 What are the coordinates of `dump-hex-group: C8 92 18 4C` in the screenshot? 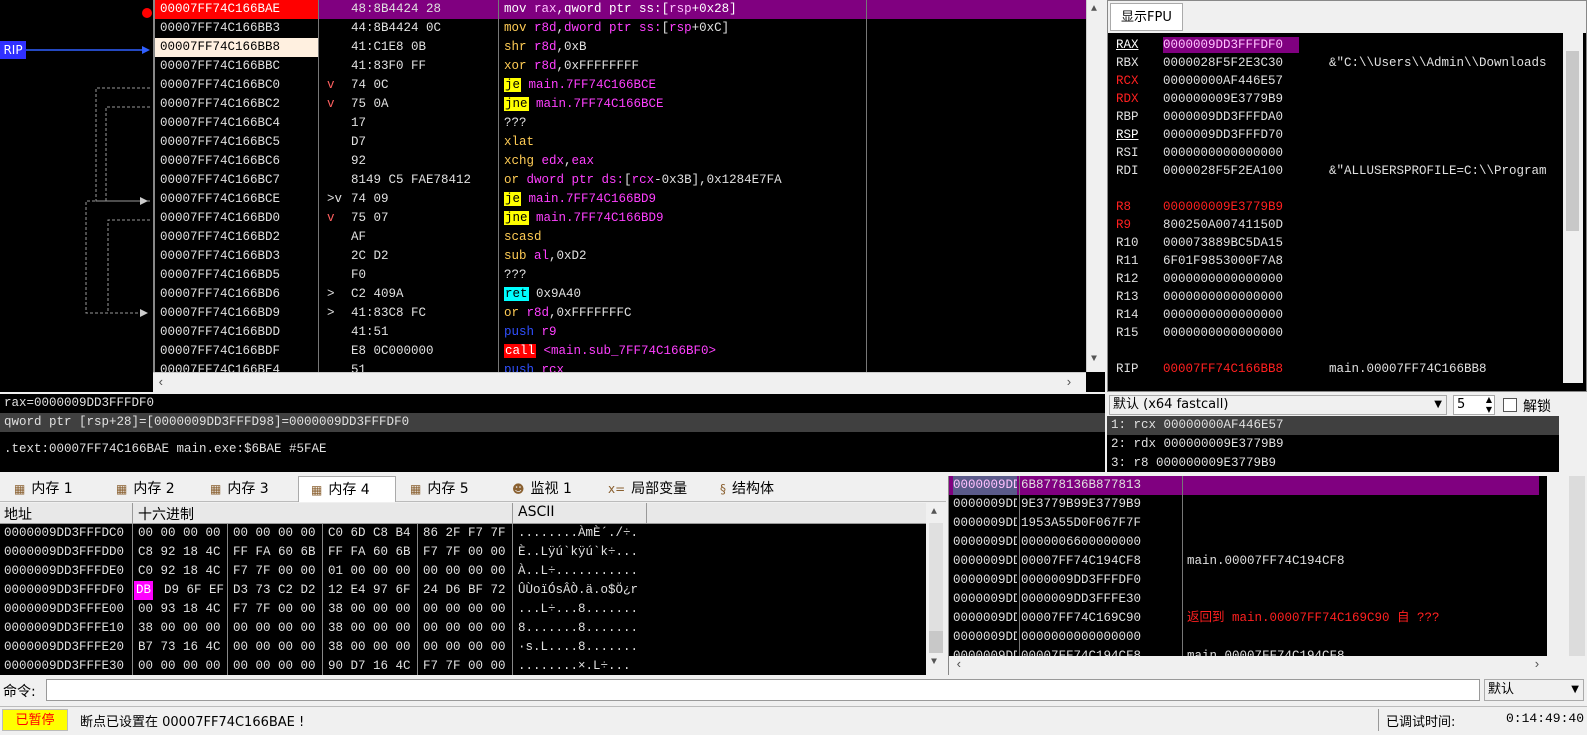 It's located at (179, 552).